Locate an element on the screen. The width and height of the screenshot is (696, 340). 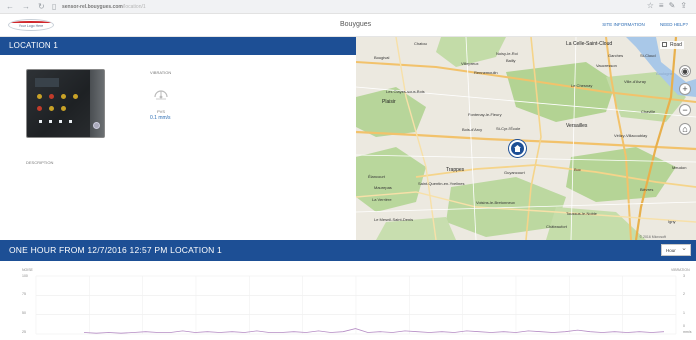
road-toggle-label: Road is located at coordinates (676, 45).